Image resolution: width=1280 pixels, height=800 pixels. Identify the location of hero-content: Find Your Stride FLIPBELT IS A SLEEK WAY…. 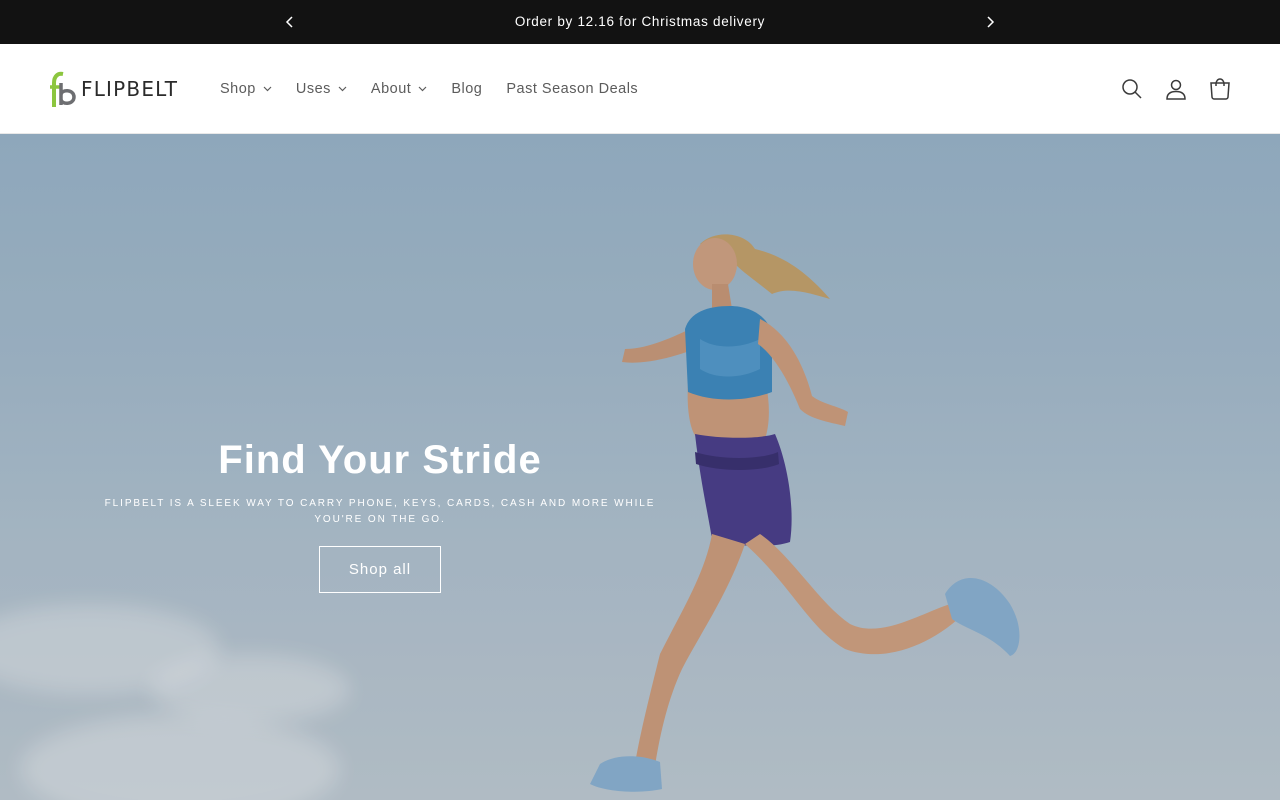
(380, 513).